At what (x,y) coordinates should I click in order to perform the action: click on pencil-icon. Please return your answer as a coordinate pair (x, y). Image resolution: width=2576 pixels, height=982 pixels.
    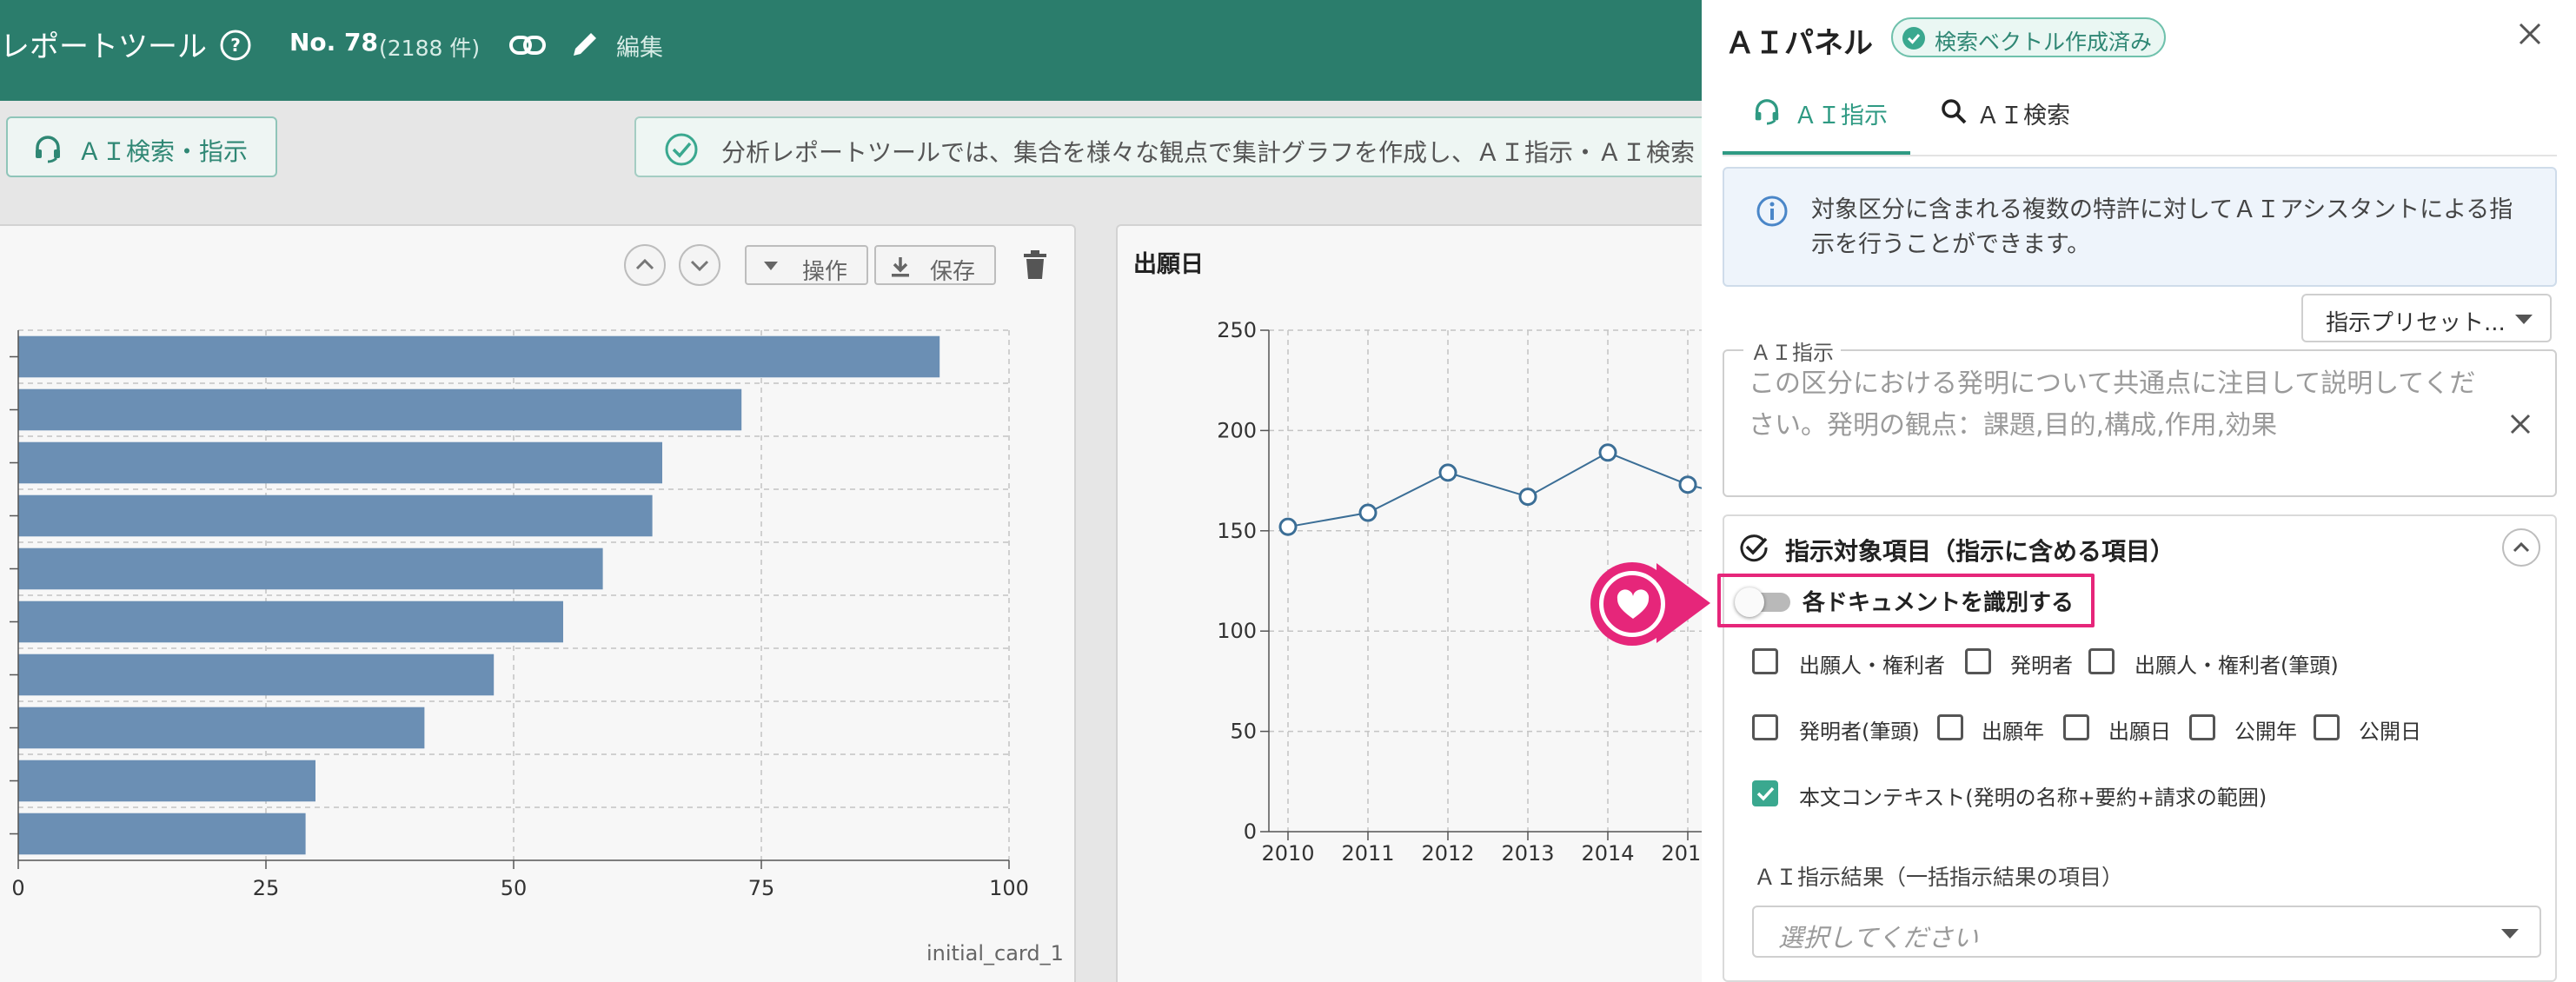
    Looking at the image, I should click on (585, 44).